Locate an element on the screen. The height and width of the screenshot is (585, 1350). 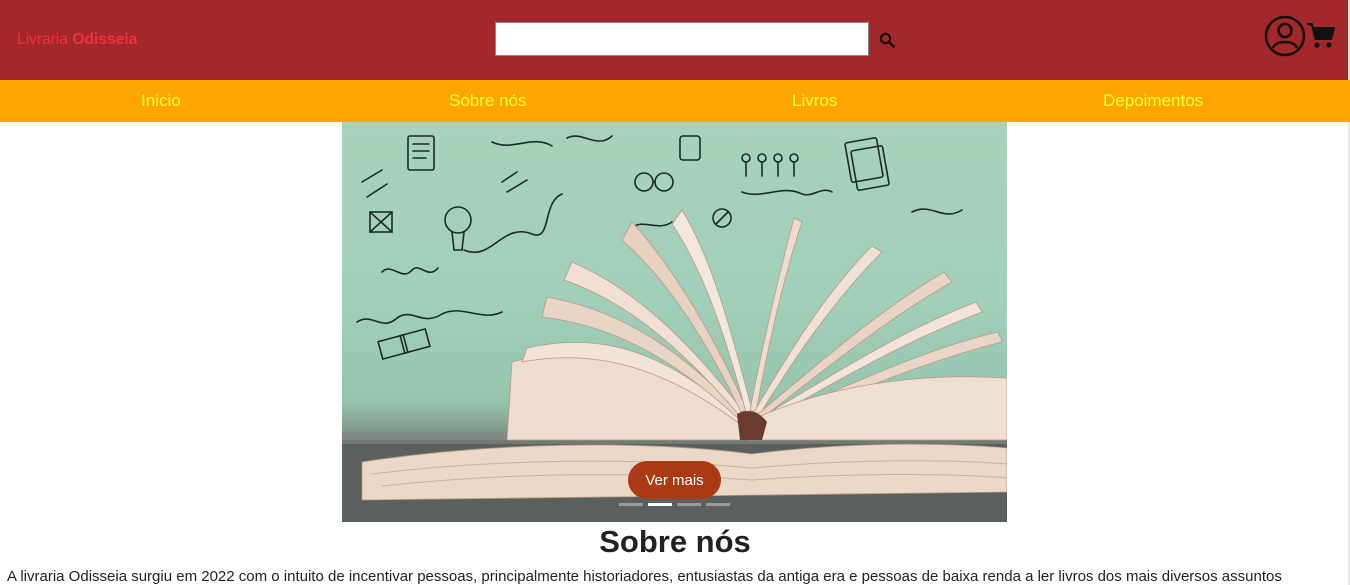
site-logo: Livraria Odisseia is located at coordinates (77, 40).